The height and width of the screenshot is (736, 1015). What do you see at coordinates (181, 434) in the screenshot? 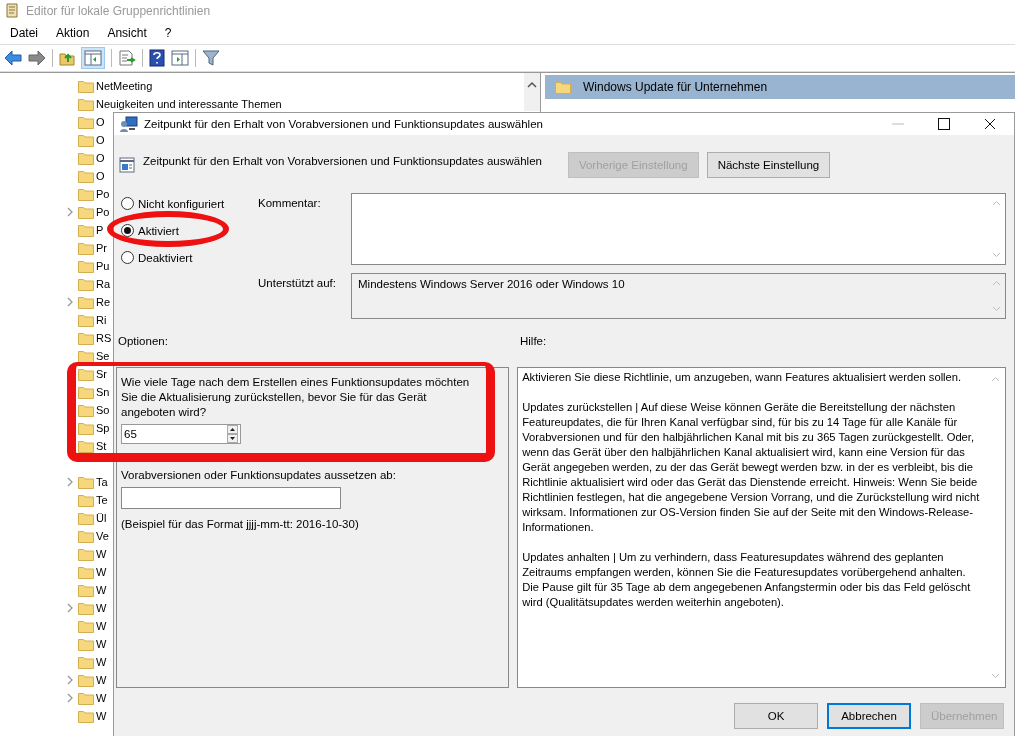
I see `days-spin-field: 65` at bounding box center [181, 434].